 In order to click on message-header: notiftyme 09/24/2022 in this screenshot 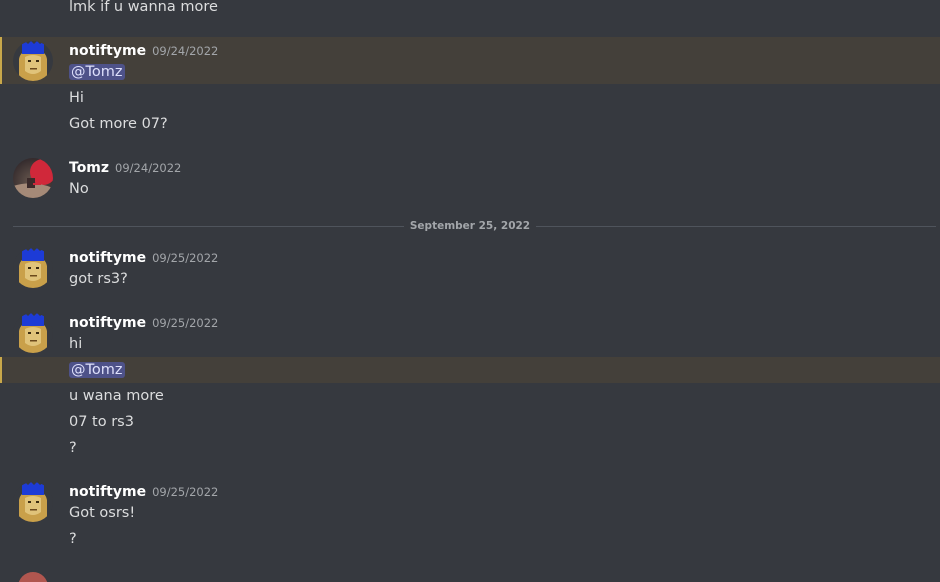, I will do `click(143, 50)`.